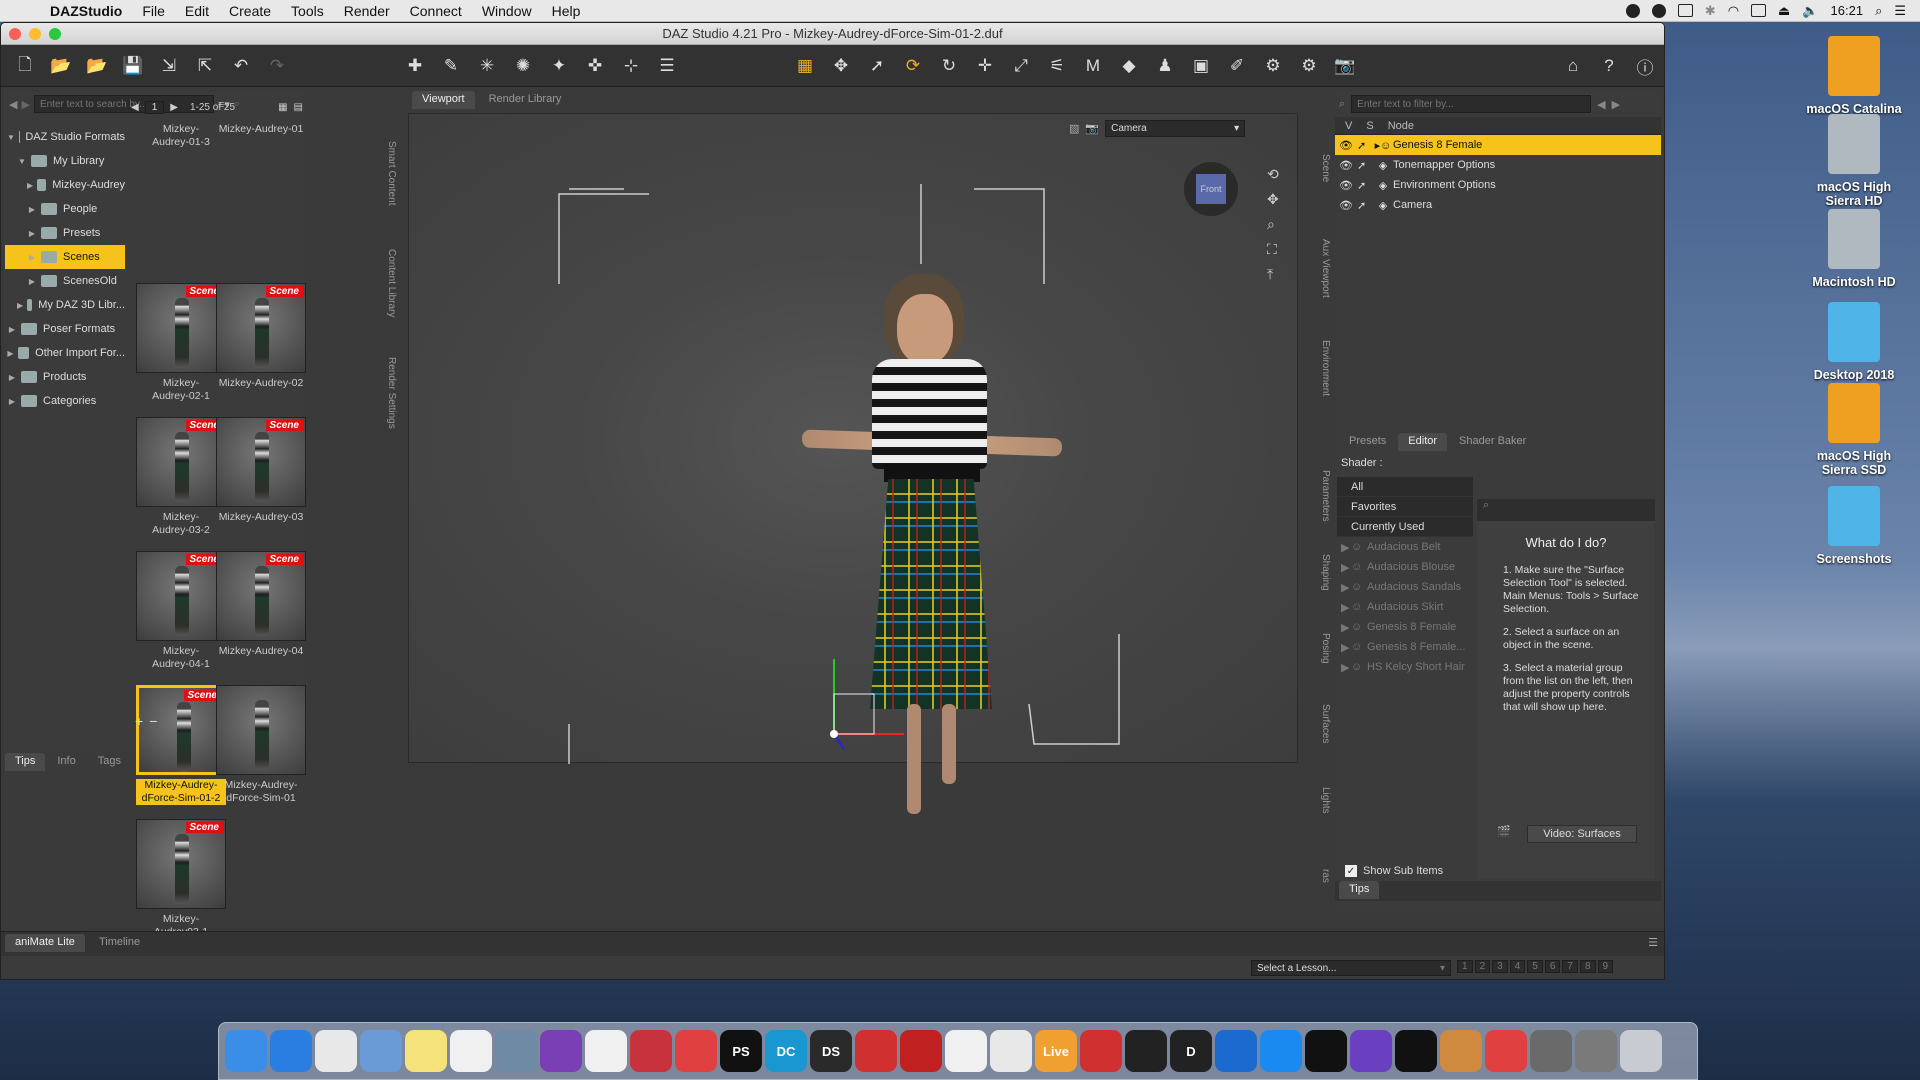 This screenshot has width=1920, height=1080. Describe the element at coordinates (1405, 567) in the screenshot. I see `material-group: ▶ ☺ Audacious Blouse` at that location.